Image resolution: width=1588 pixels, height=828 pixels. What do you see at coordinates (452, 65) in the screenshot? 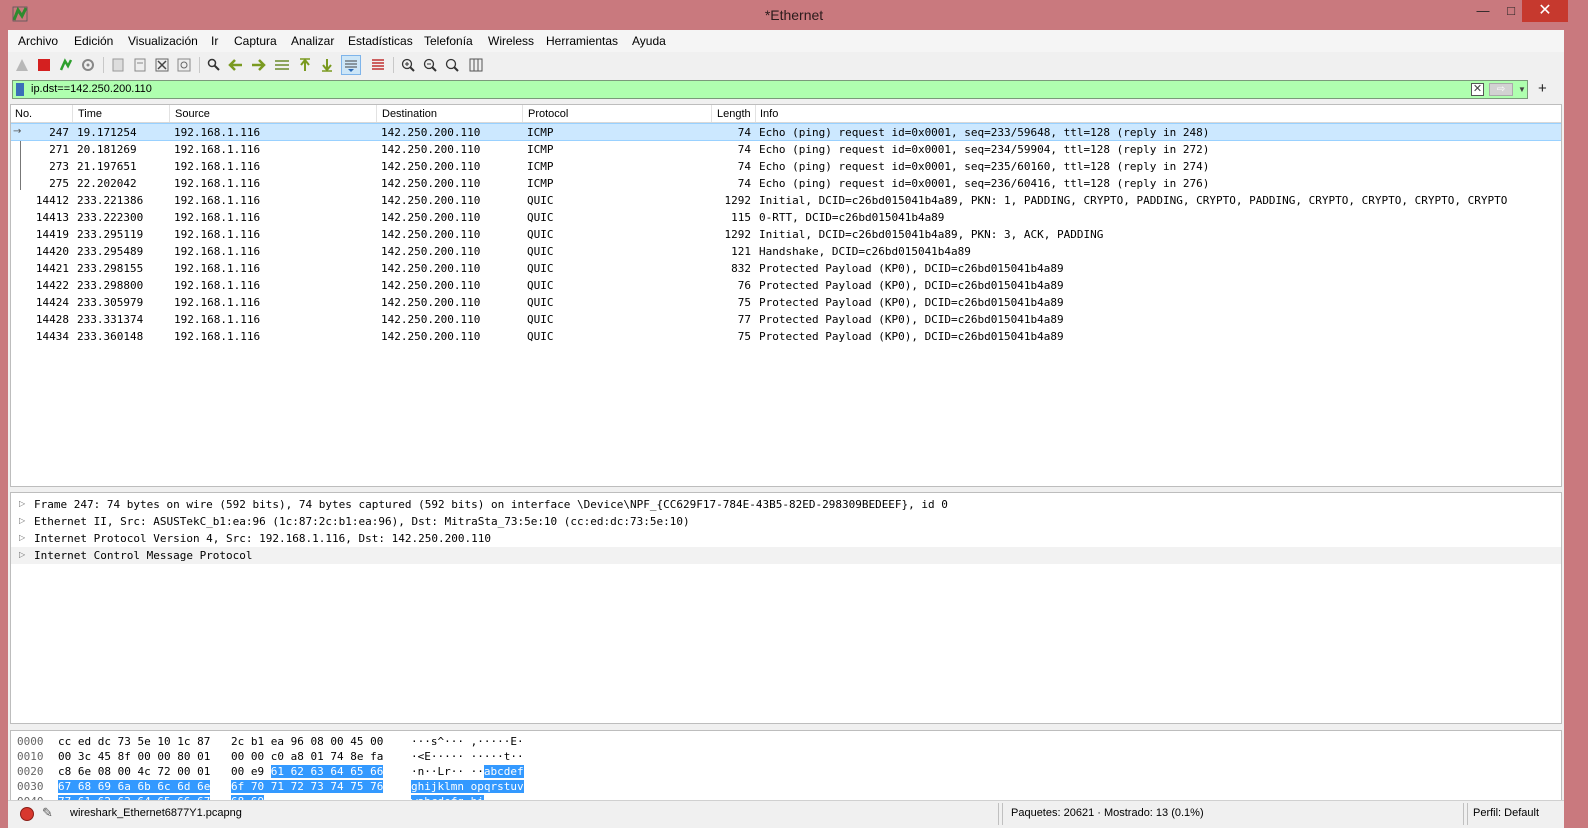
I see `zoom-normal-icon` at bounding box center [452, 65].